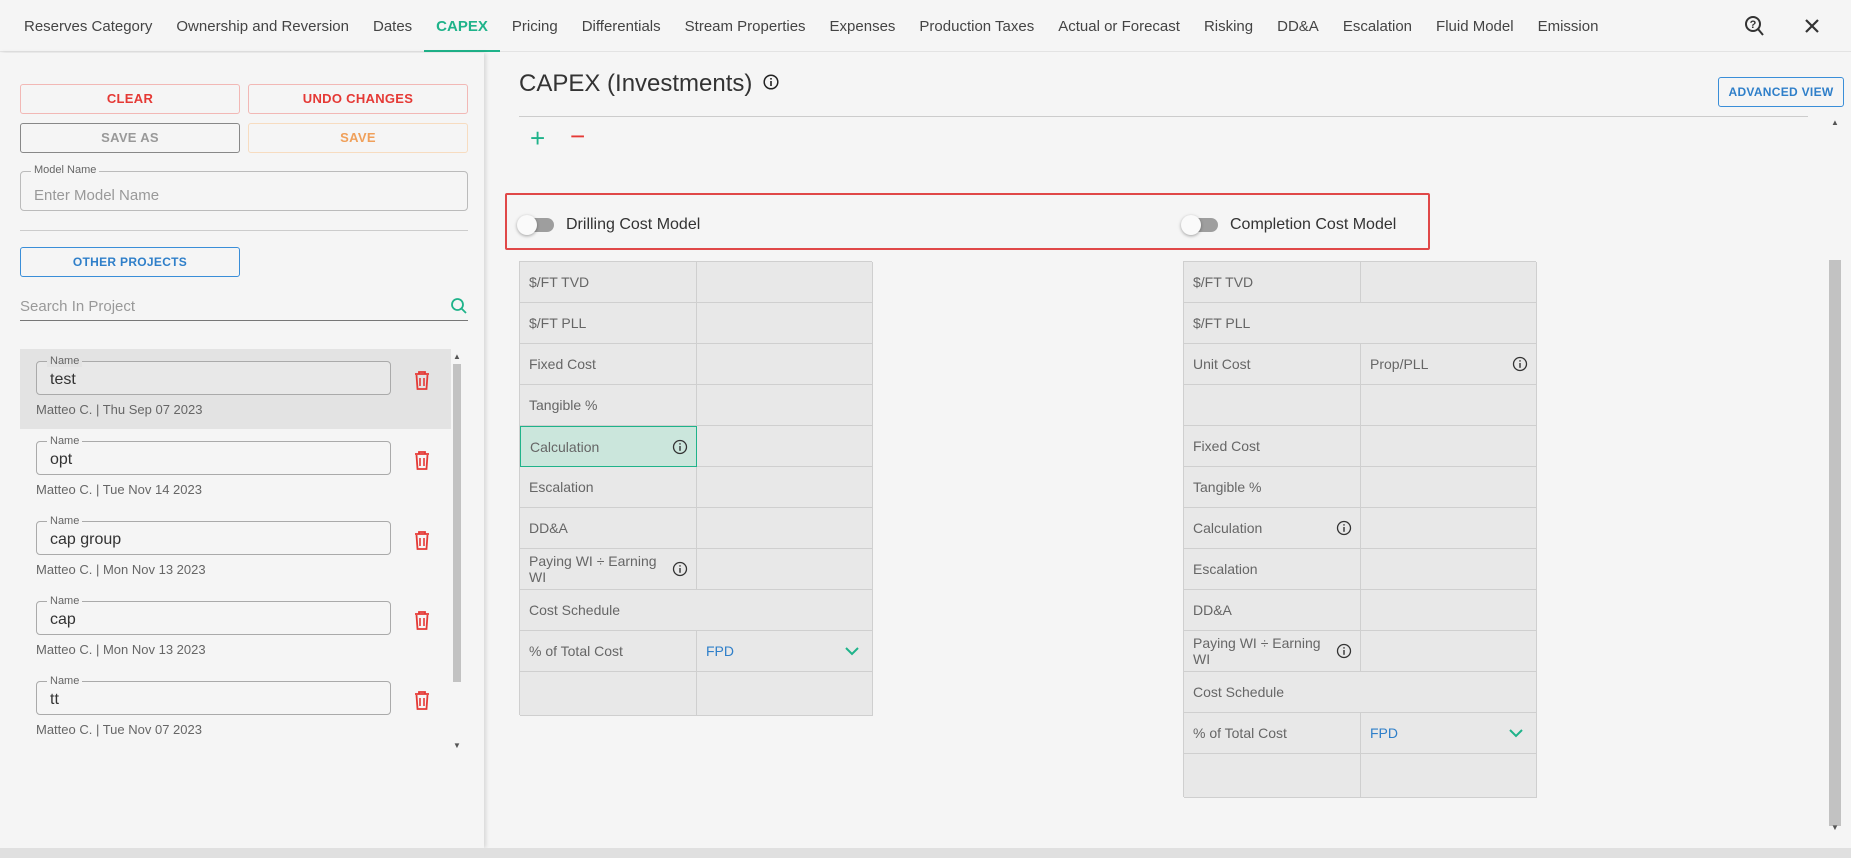 The height and width of the screenshot is (858, 1851). Describe the element at coordinates (1272, 733) in the screenshot. I see `completion-pct-total-label: % of Total Cost` at that location.